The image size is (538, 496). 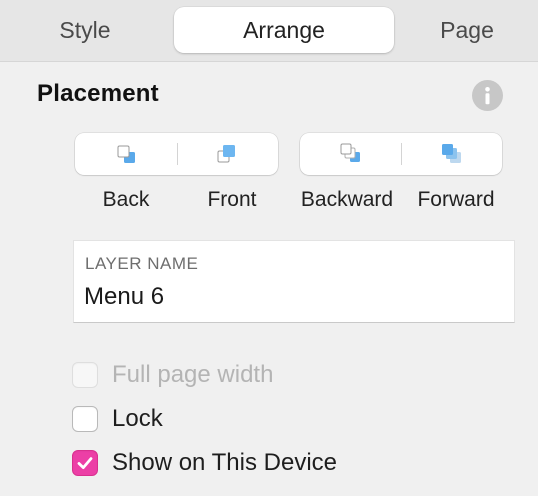 What do you see at coordinates (126, 199) in the screenshot?
I see `send-to-back-label: Back` at bounding box center [126, 199].